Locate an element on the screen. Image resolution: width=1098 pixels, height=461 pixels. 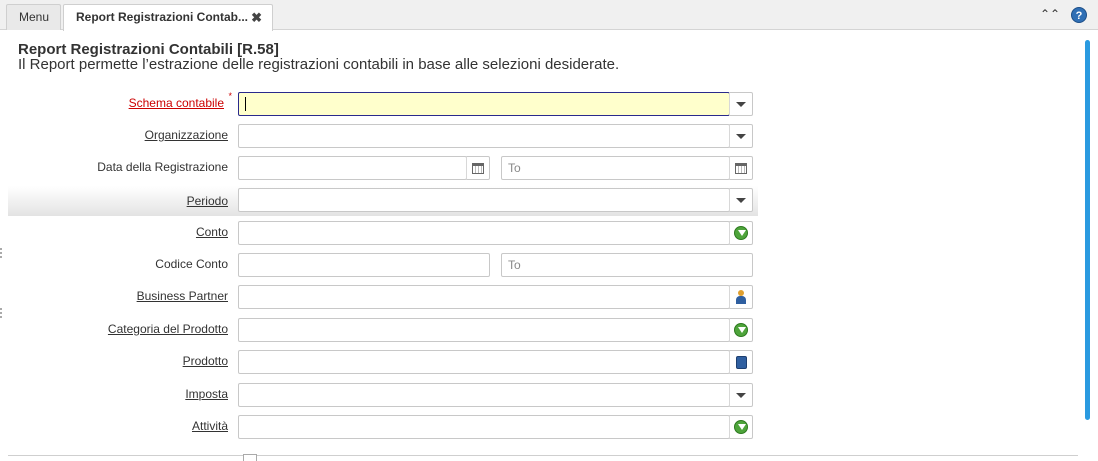
tab-menu-label: Menu is located at coordinates (34, 17).